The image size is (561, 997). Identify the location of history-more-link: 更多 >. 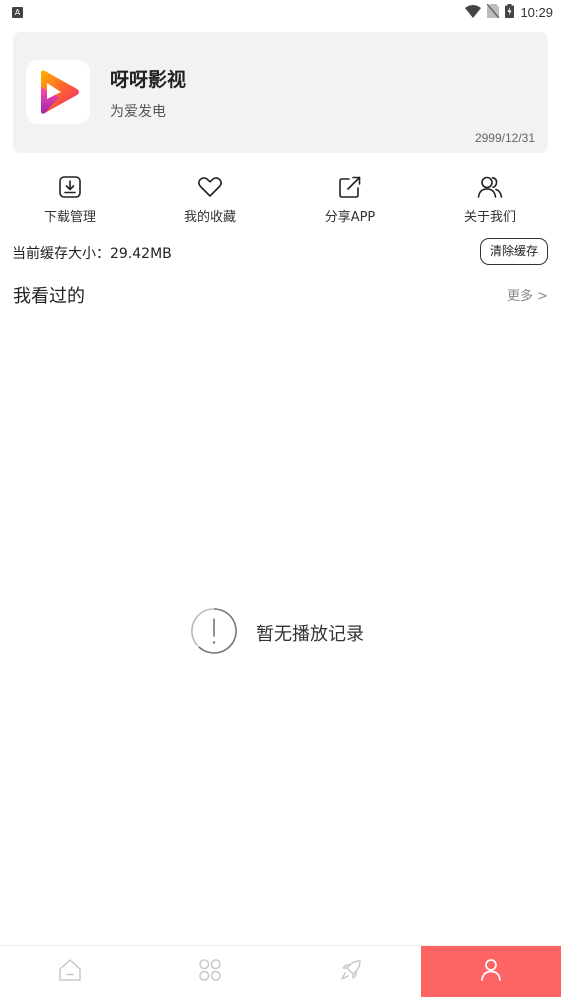
(527, 294).